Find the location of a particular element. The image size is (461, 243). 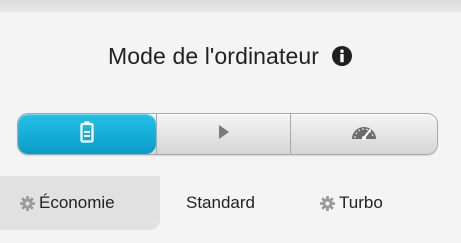

mode-economy-button is located at coordinates (87, 134).